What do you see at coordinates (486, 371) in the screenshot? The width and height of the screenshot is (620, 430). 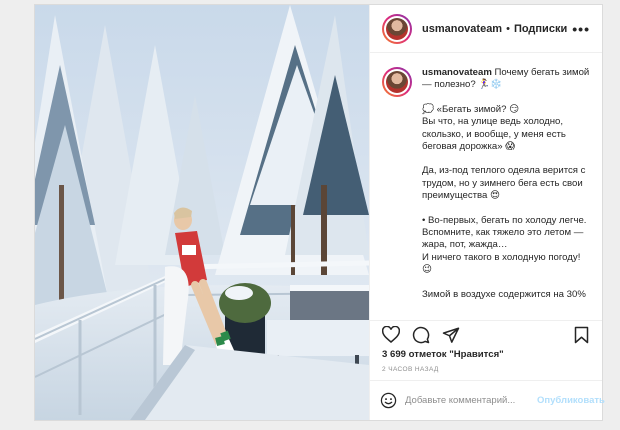 I see `post-timestamp: 2 ЧАСОВ НАЗАД` at bounding box center [486, 371].